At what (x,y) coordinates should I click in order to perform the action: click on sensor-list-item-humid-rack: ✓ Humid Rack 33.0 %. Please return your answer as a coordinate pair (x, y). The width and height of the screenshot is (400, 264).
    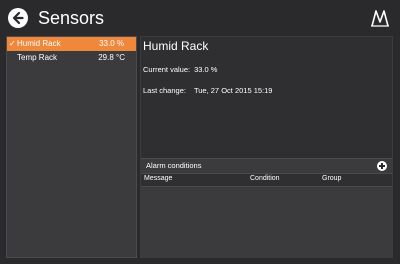
    Looking at the image, I should click on (71, 44).